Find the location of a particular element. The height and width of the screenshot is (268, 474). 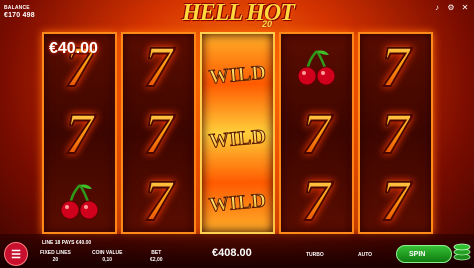

balance-label: BALANCE is located at coordinates (17, 8).